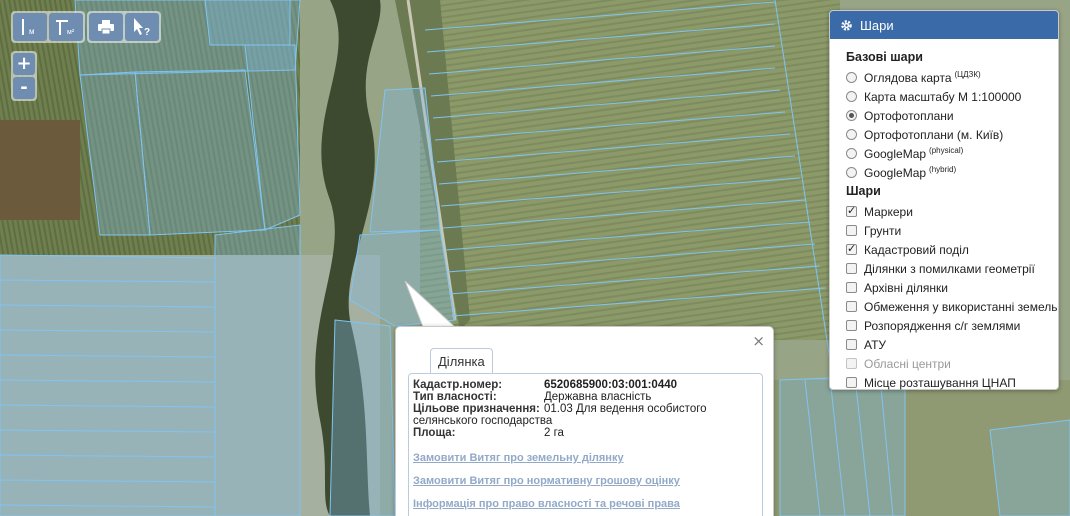 This screenshot has width=1070, height=516. What do you see at coordinates (554, 433) in the screenshot?
I see `area-value: 2 га` at bounding box center [554, 433].